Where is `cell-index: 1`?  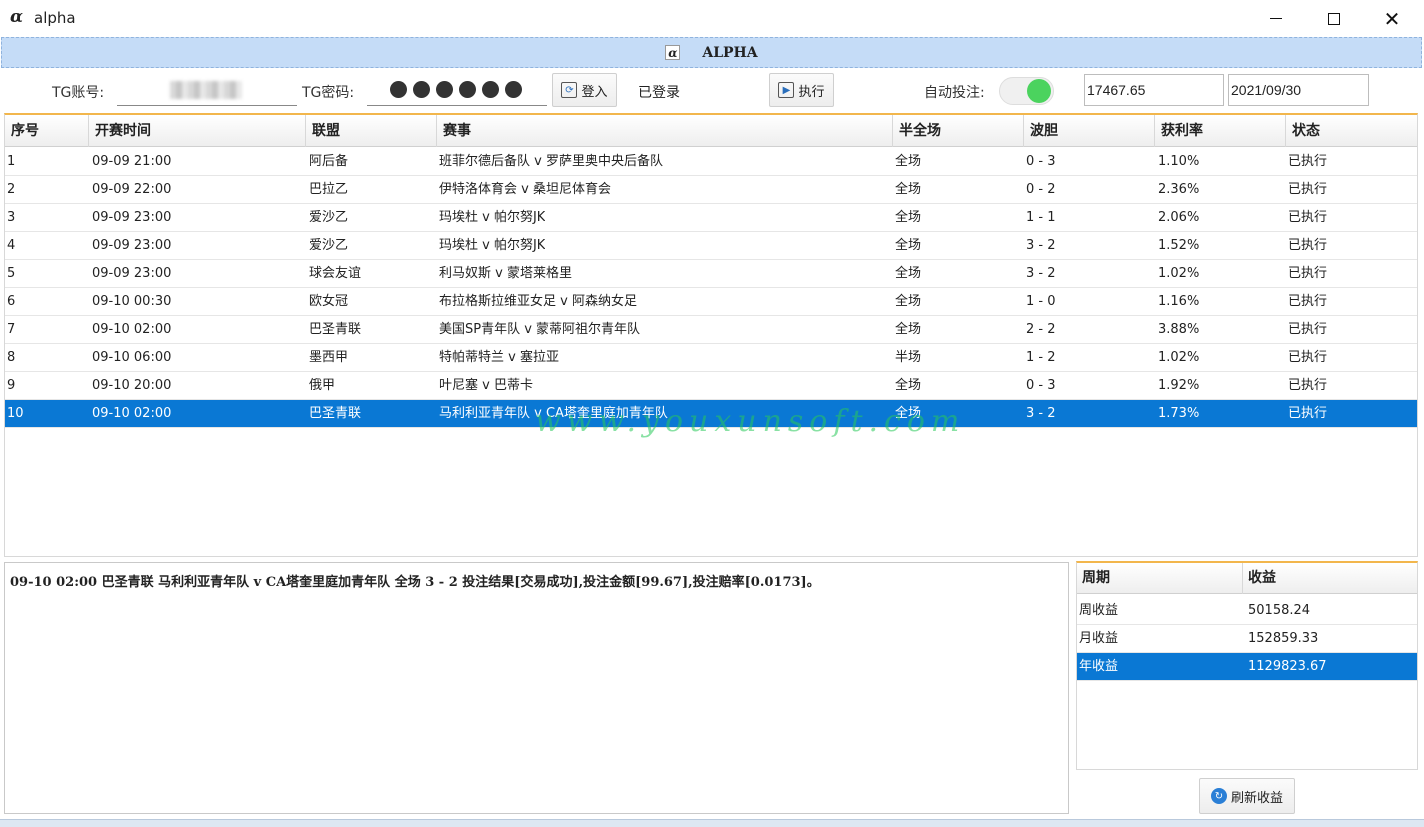 cell-index: 1 is located at coordinates (11, 161).